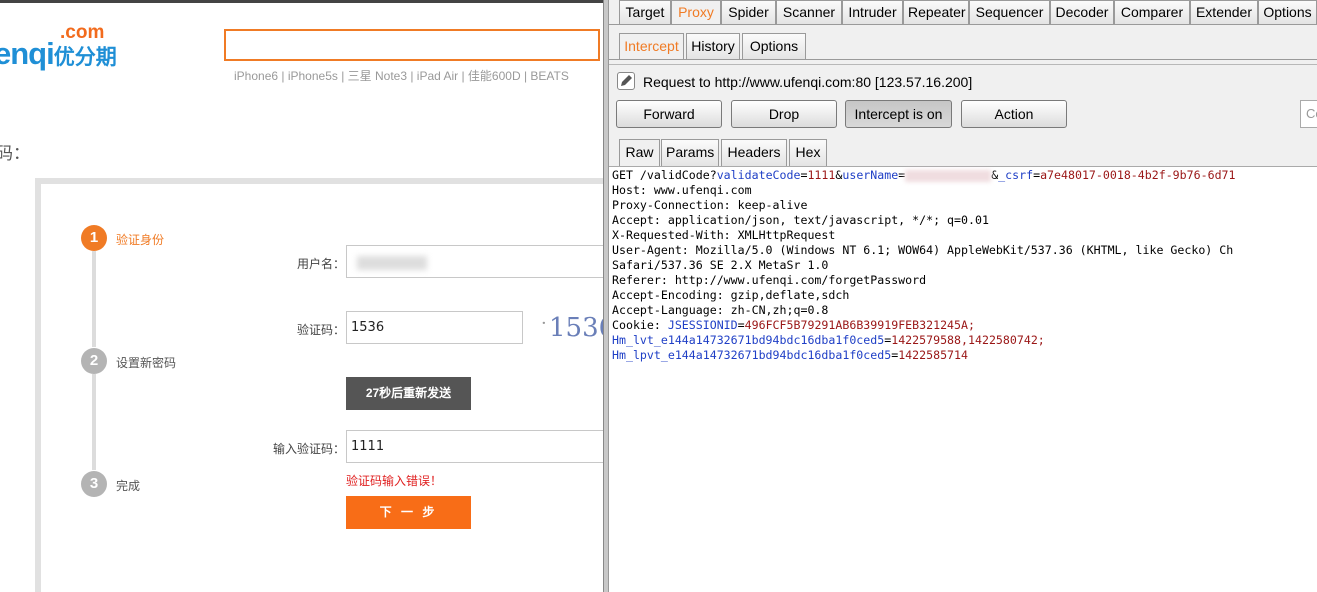 The image size is (1317, 592). I want to click on logo-brand-text: enqi优分期, so click(58, 53).